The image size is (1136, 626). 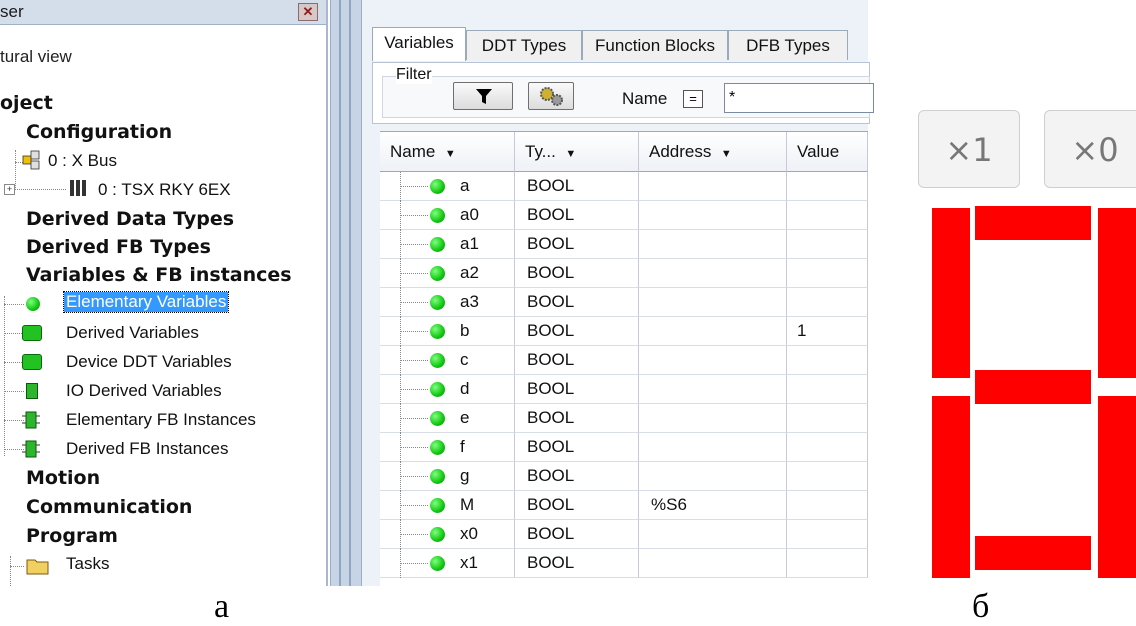 What do you see at coordinates (447, 244) in the screenshot?
I see `cell-name: a1` at bounding box center [447, 244].